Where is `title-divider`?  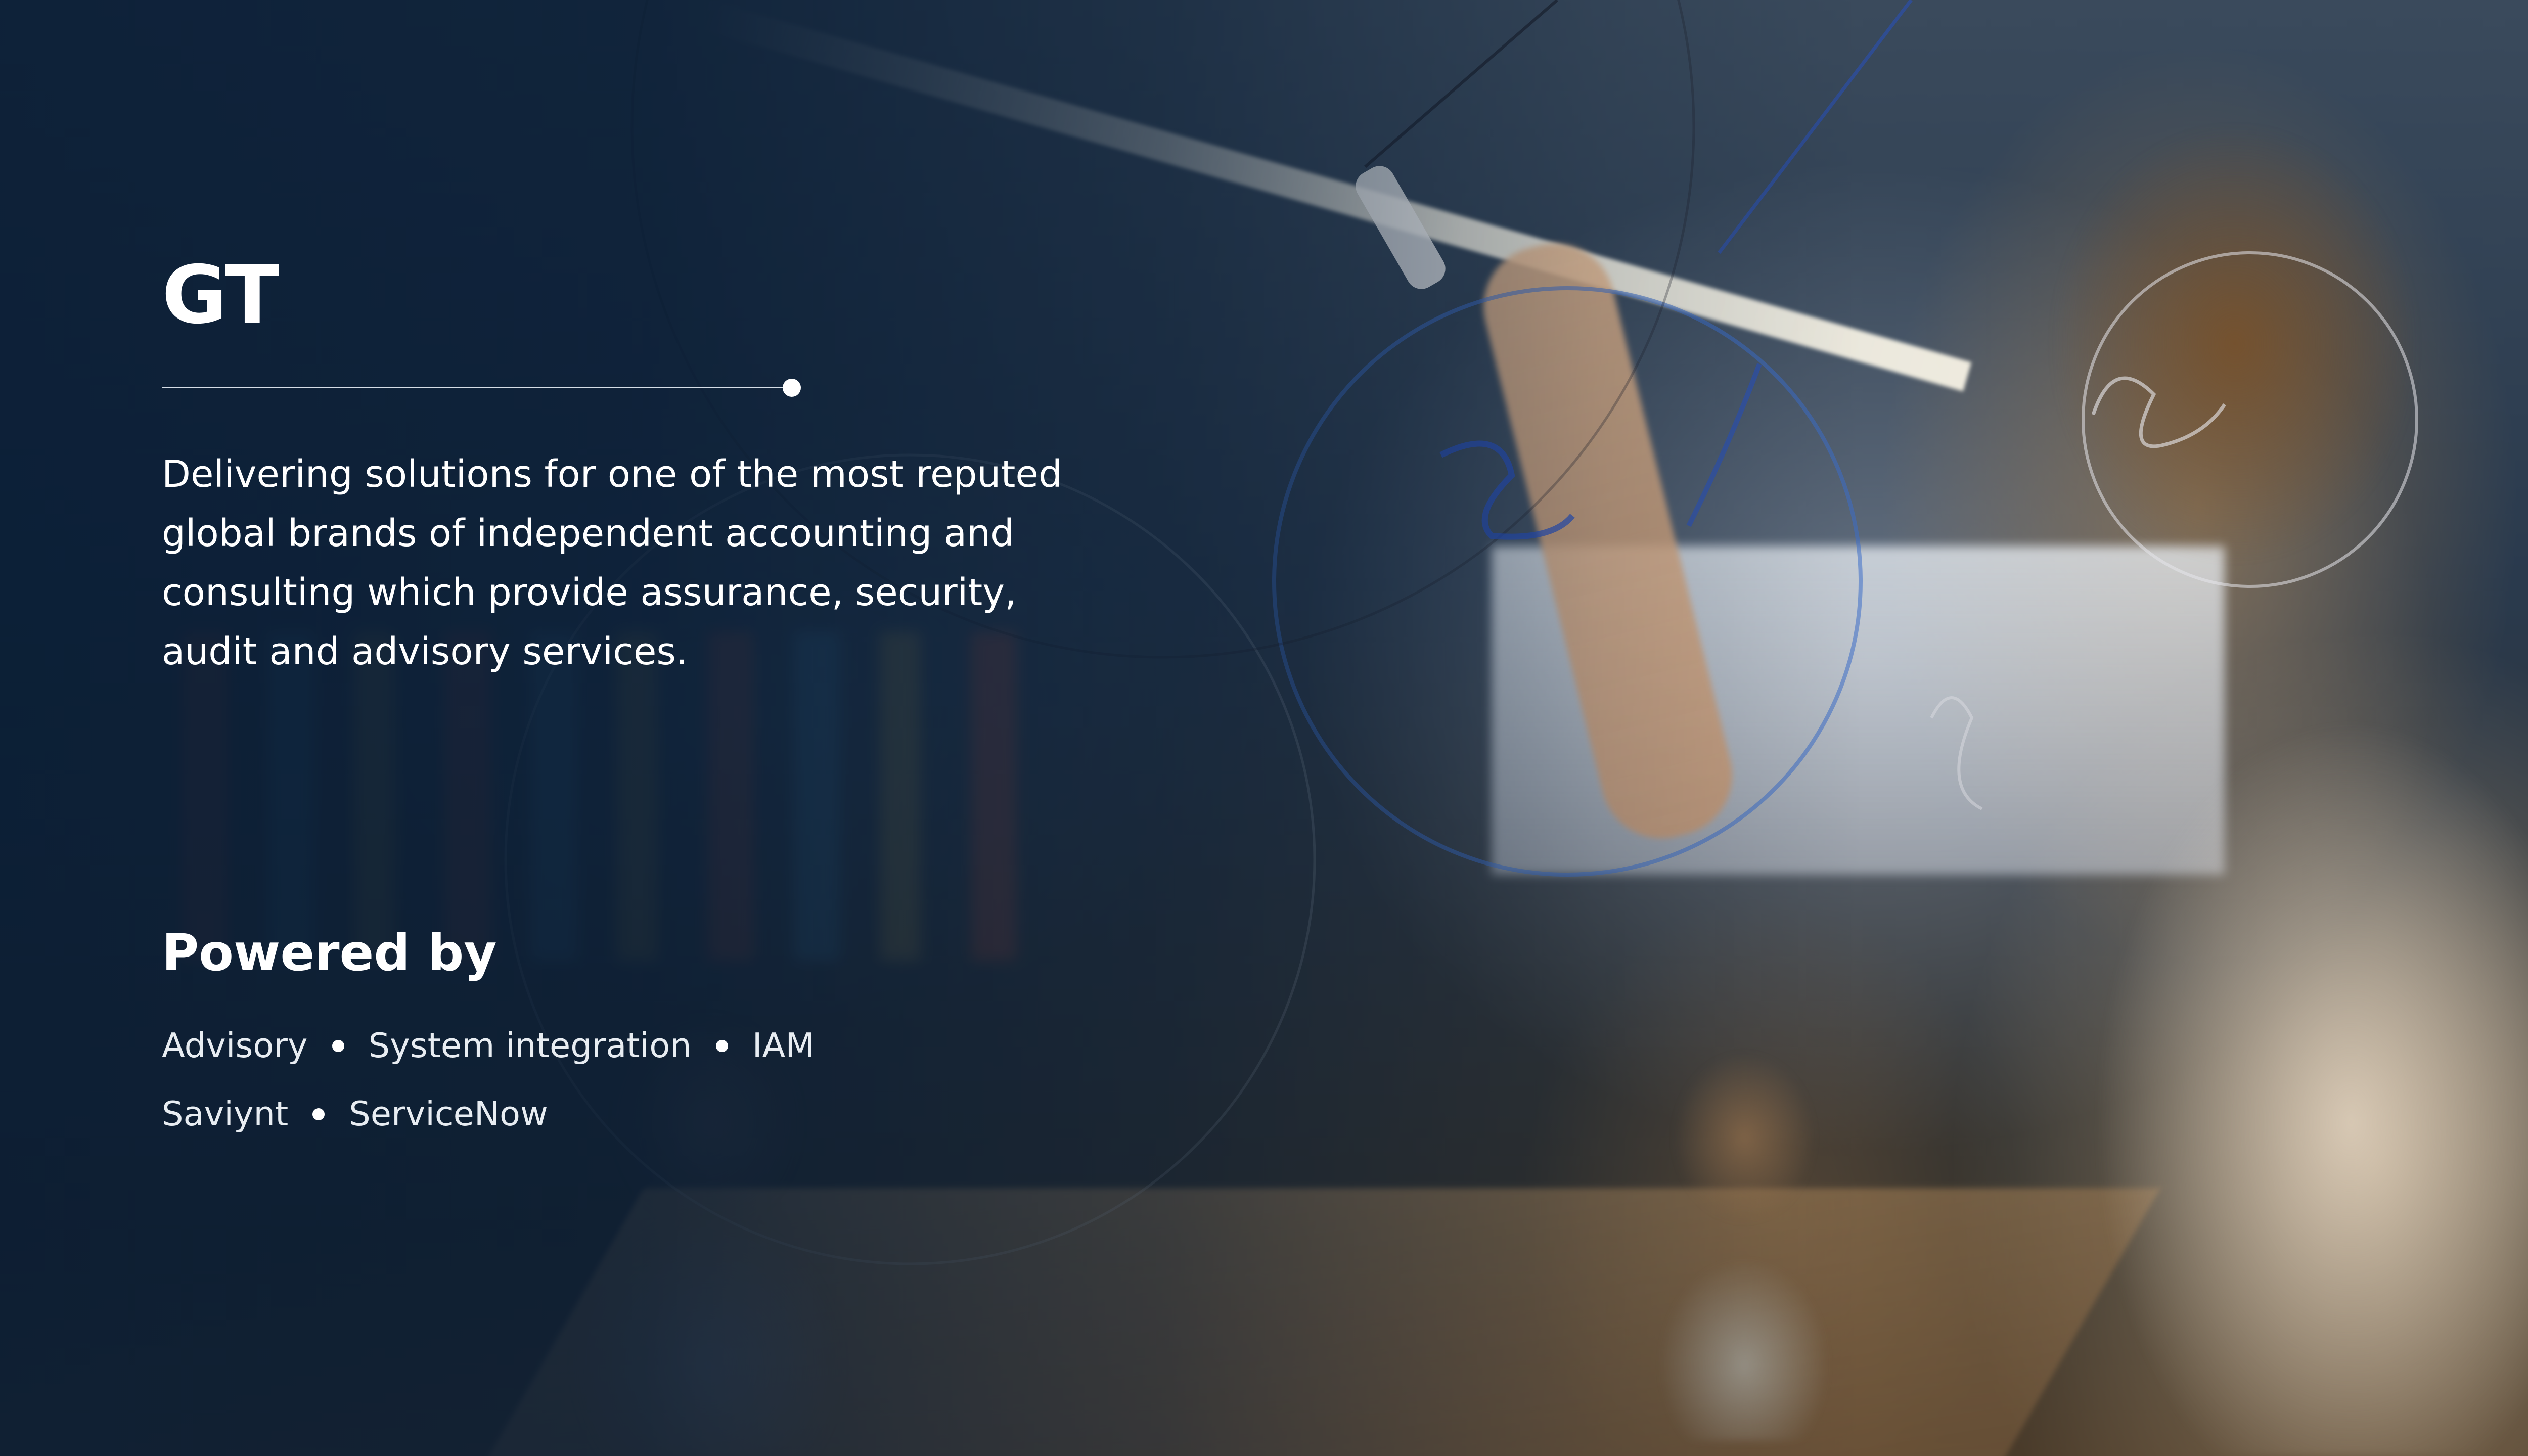 title-divider is located at coordinates (477, 387).